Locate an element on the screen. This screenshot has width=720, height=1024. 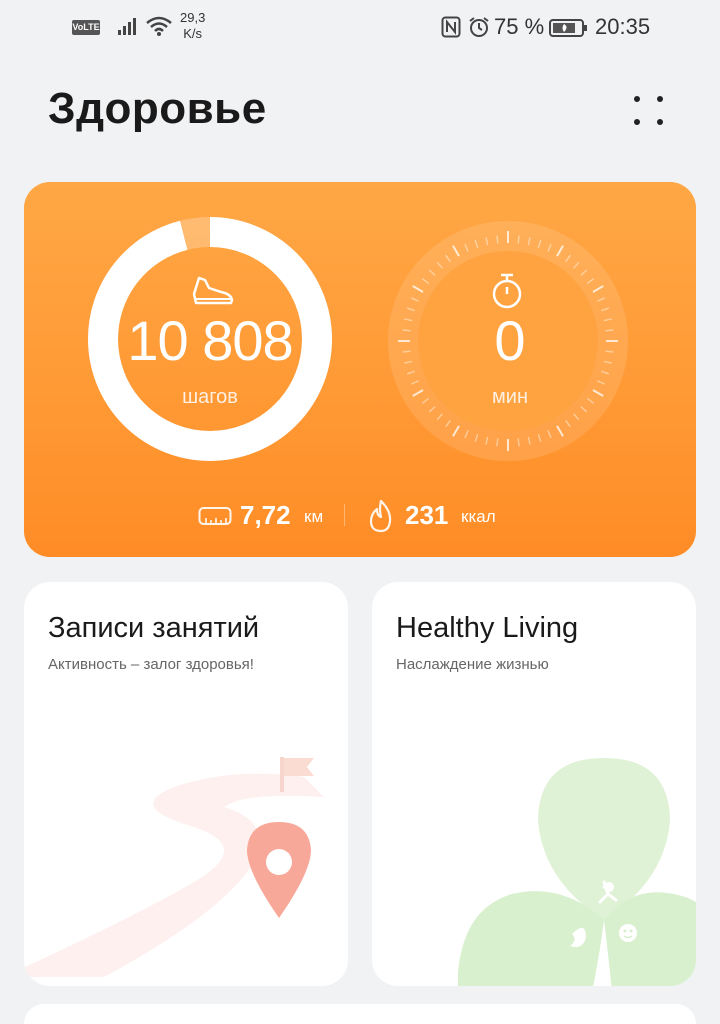
distance-unit: км is located at coordinates (314, 516).